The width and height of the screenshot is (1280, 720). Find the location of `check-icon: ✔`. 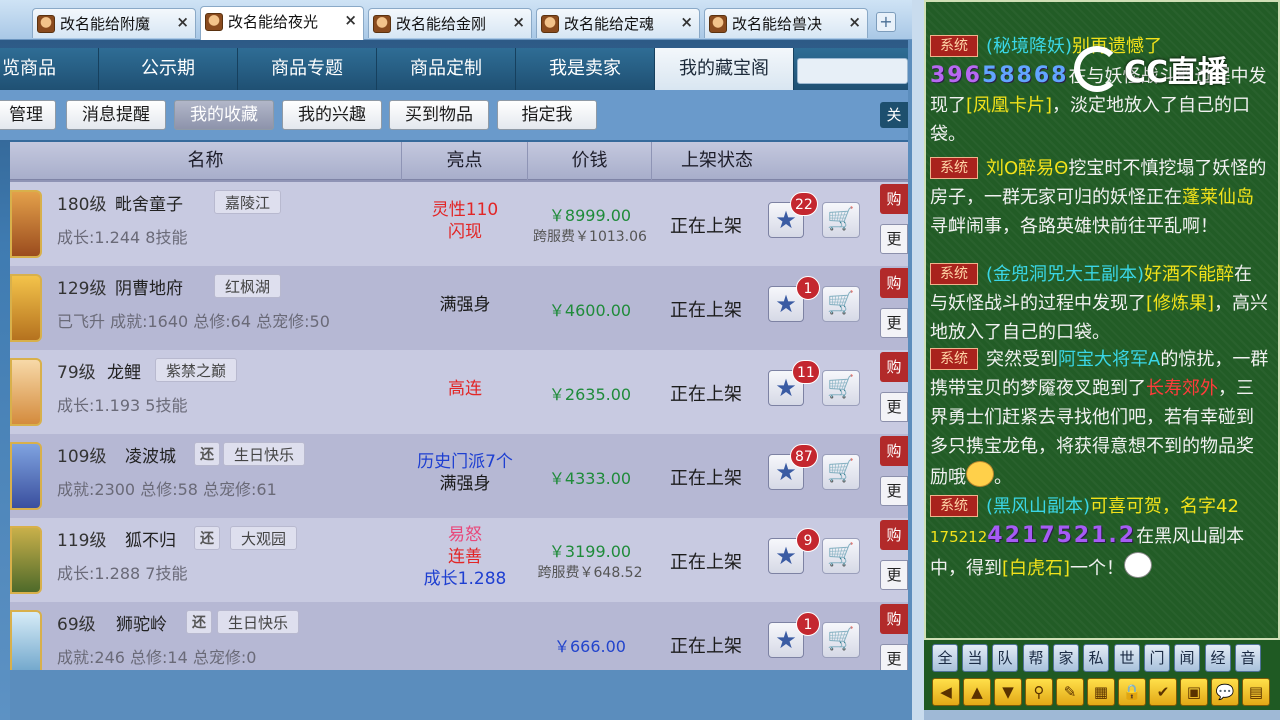

check-icon: ✔ is located at coordinates (1163, 692).